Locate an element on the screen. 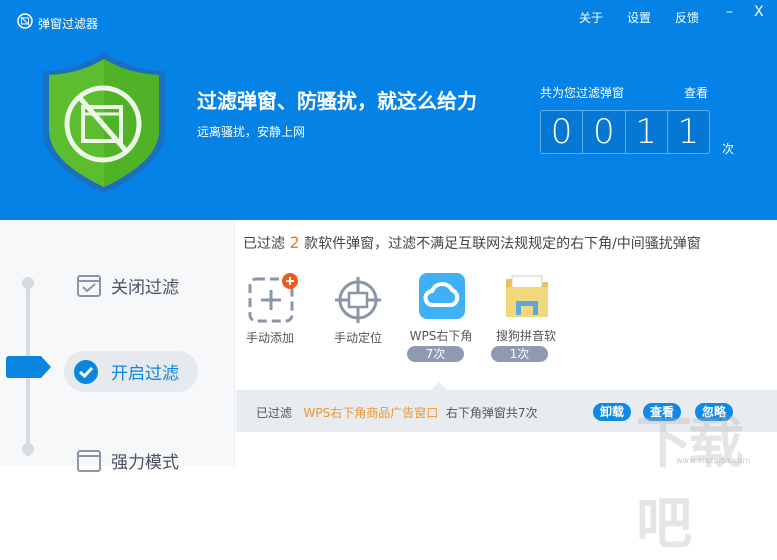  mode-label: 开启过滤 is located at coordinates (145, 374).